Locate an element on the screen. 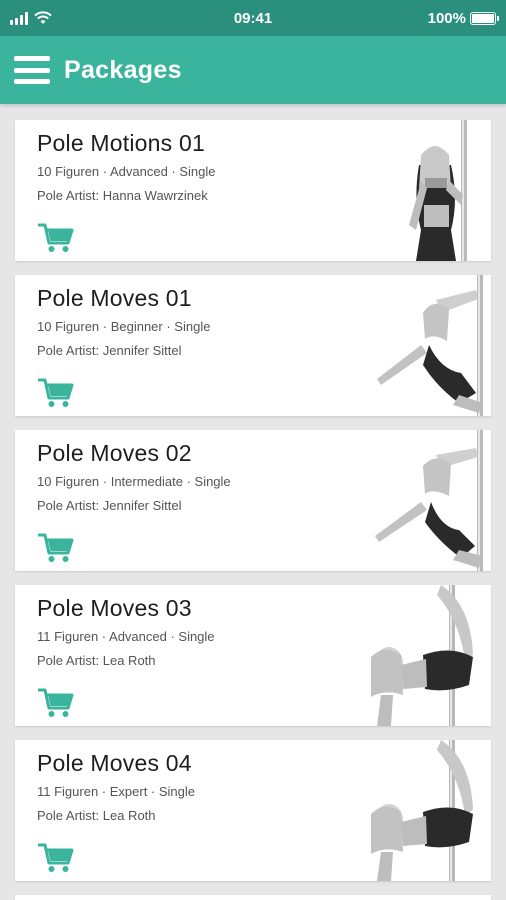 The width and height of the screenshot is (506, 900). battery-percent: 100% is located at coordinates (446, 18).